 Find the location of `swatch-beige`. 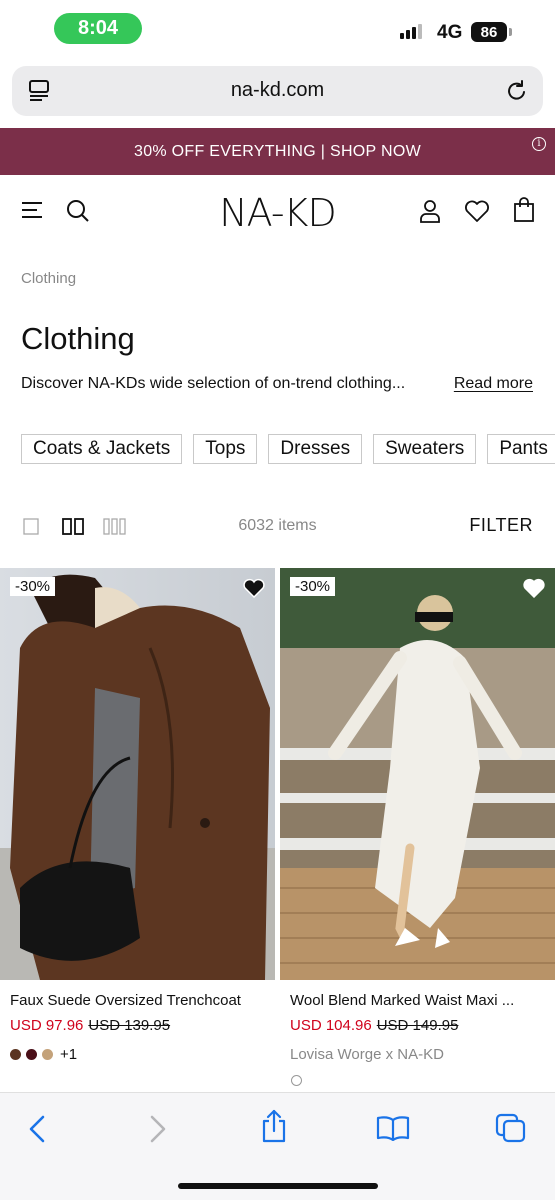

swatch-beige is located at coordinates (47, 1054).